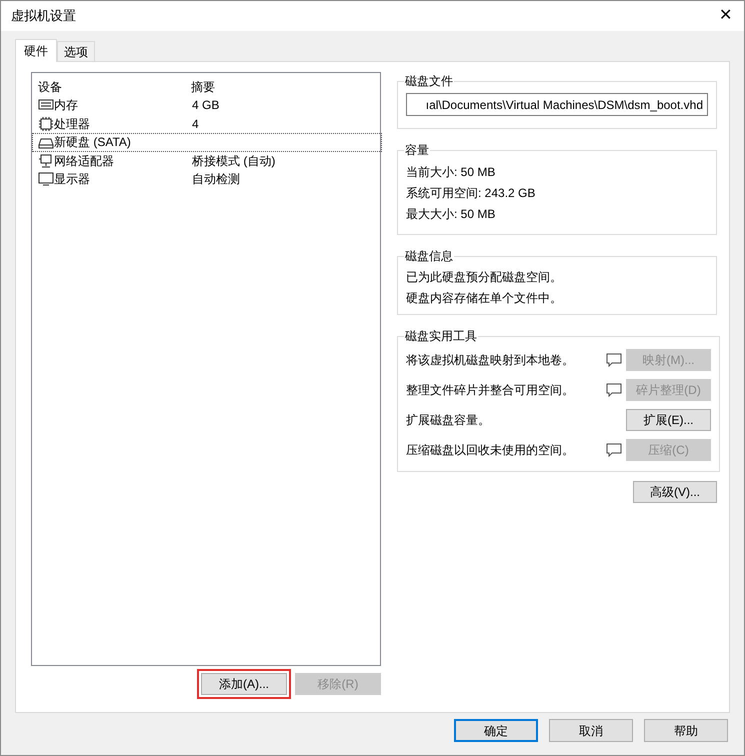 The height and width of the screenshot is (756, 745). Describe the element at coordinates (205, 105) in the screenshot. I see `device-summary: 4 GB` at that location.